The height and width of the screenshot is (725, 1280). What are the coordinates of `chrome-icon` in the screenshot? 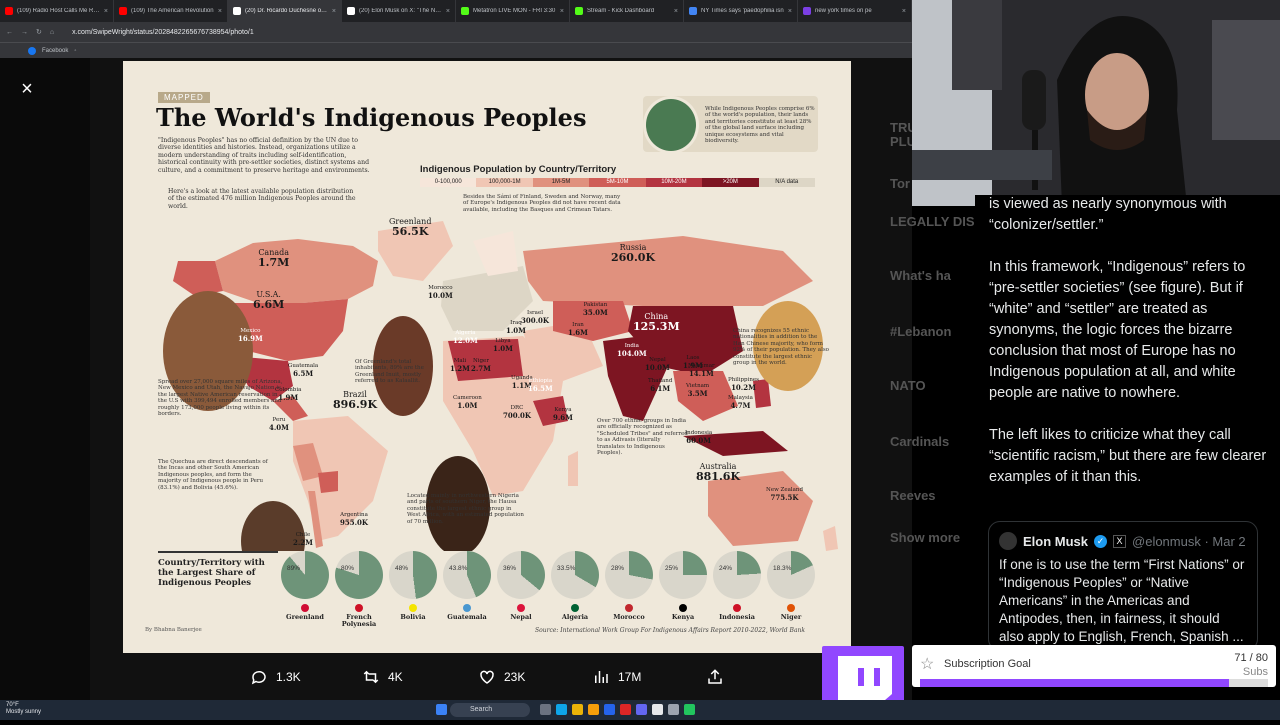 It's located at (577, 709).